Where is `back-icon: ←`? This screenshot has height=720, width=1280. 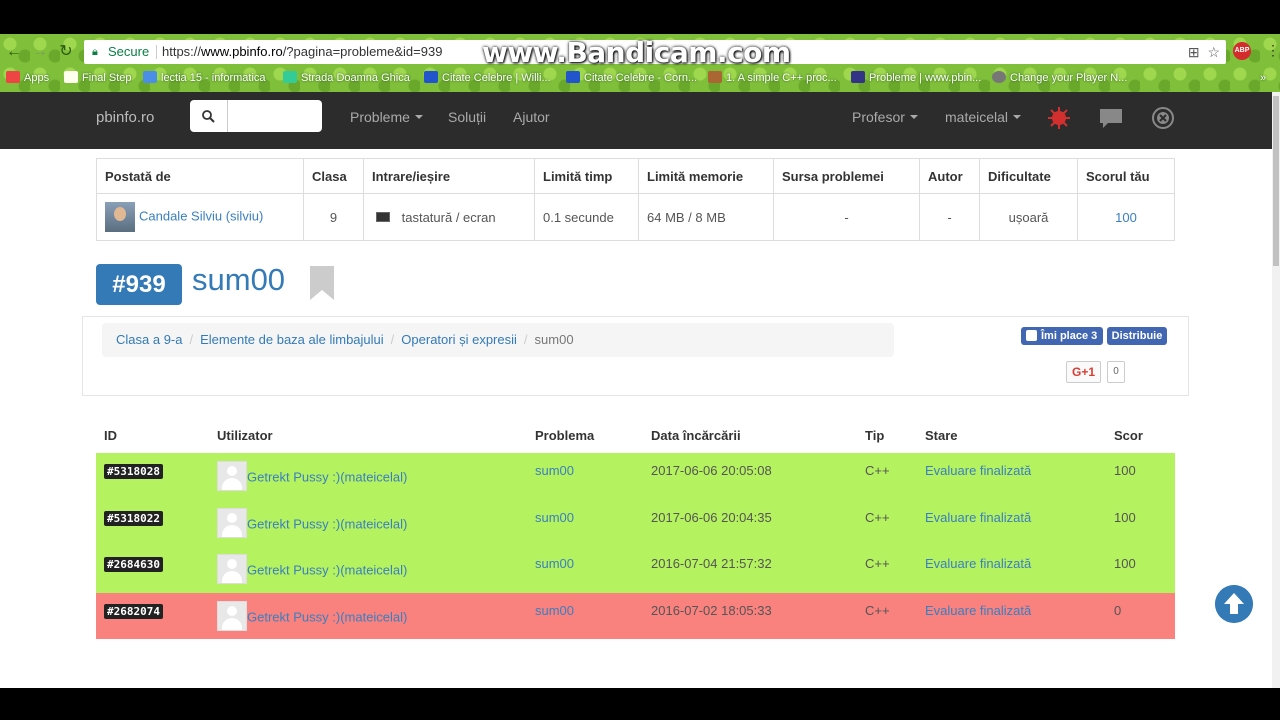 back-icon: ← is located at coordinates (14, 52).